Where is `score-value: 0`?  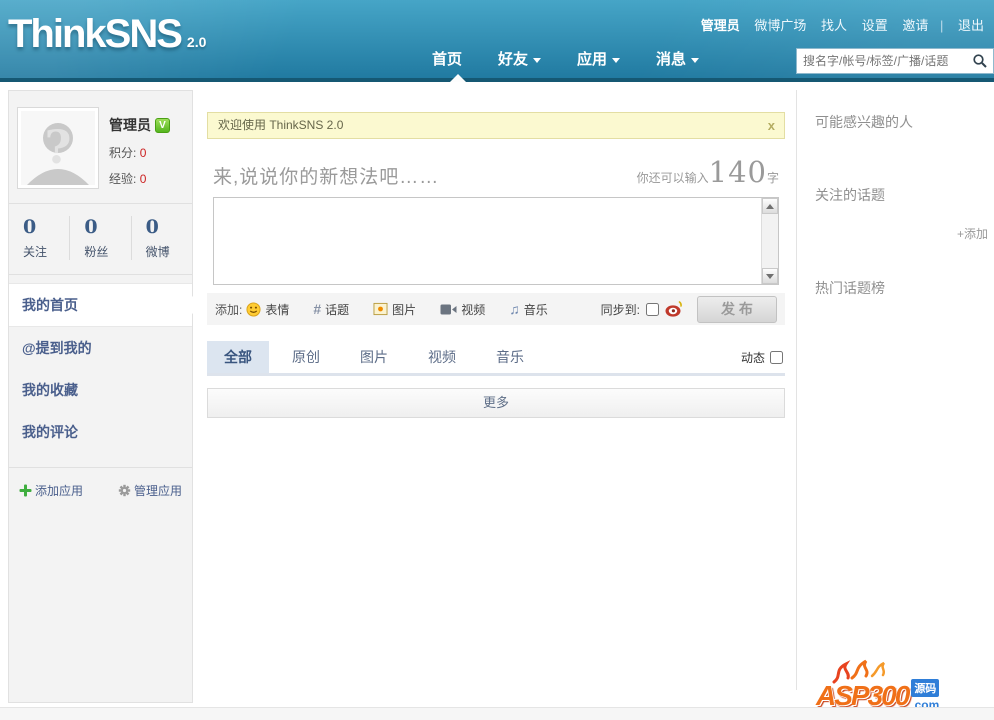
score-value: 0 is located at coordinates (143, 153).